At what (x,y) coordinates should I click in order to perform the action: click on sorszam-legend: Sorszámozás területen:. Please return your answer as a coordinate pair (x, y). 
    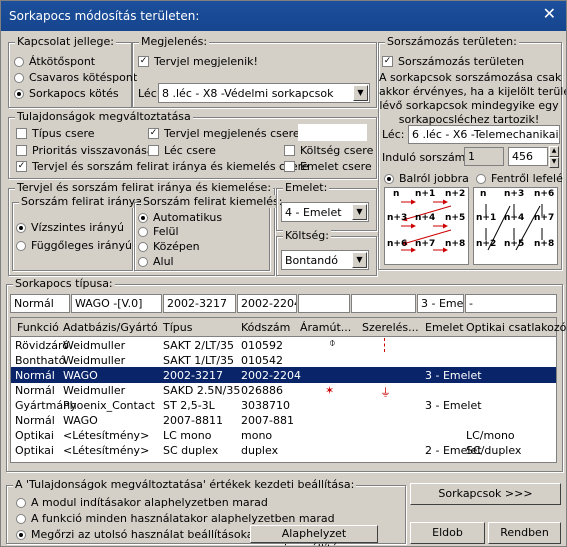
    Looking at the image, I should click on (452, 41).